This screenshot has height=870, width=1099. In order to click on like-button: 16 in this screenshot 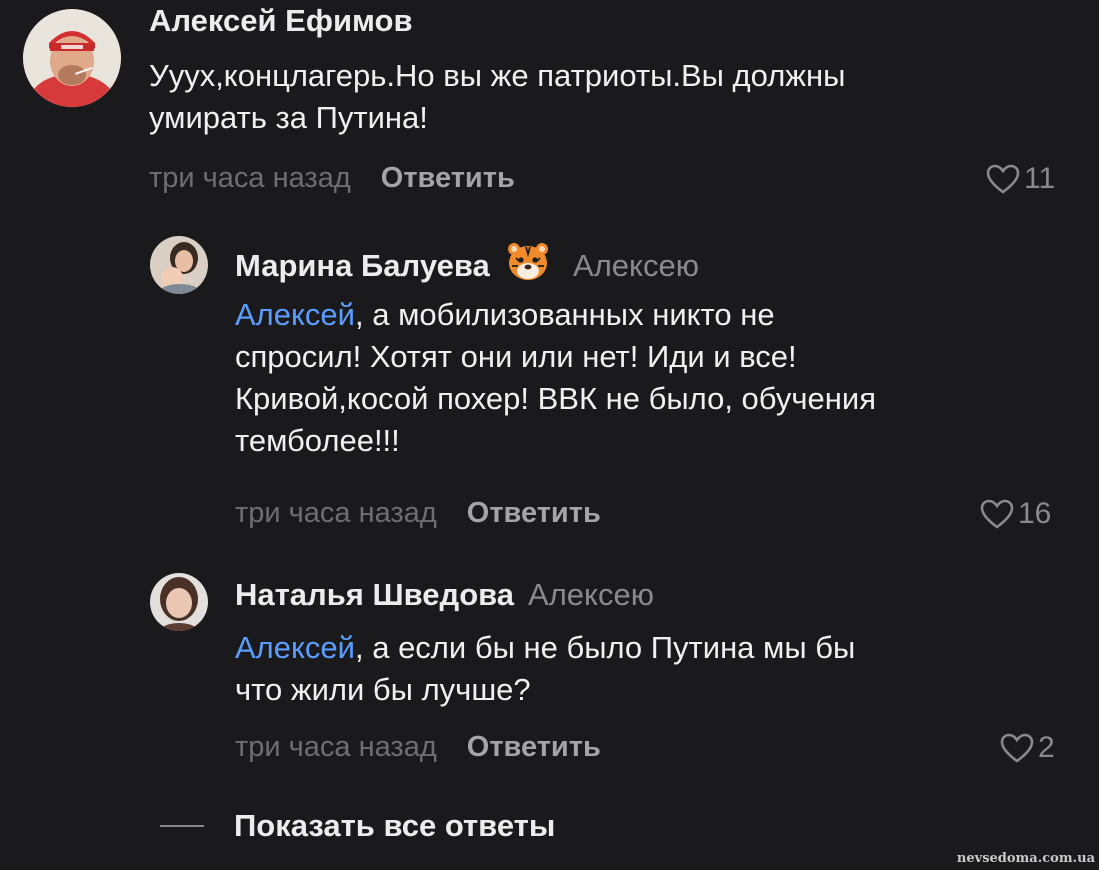, I will do `click(1015, 514)`.